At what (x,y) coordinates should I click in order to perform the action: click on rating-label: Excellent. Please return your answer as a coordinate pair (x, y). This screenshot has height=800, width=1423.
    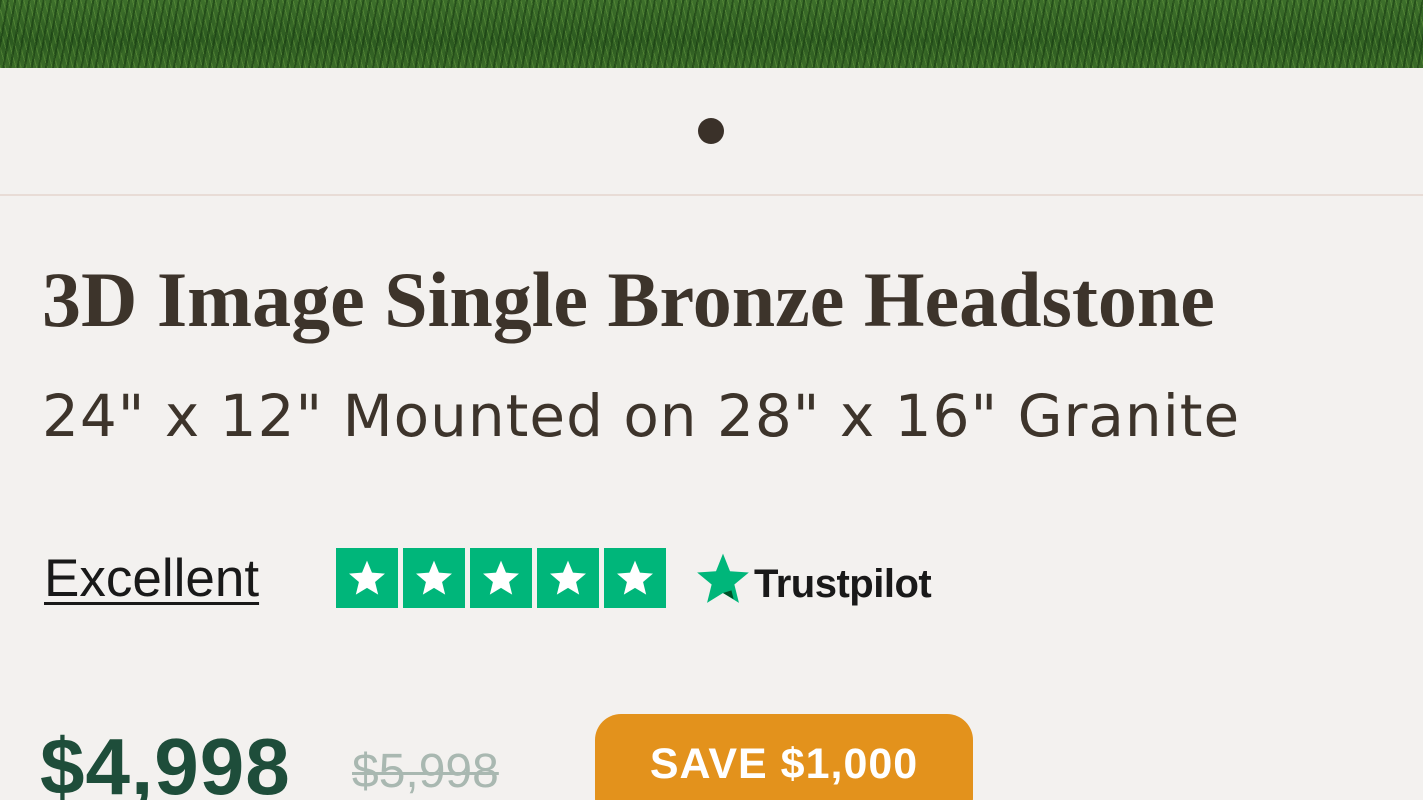
    Looking at the image, I should click on (151, 579).